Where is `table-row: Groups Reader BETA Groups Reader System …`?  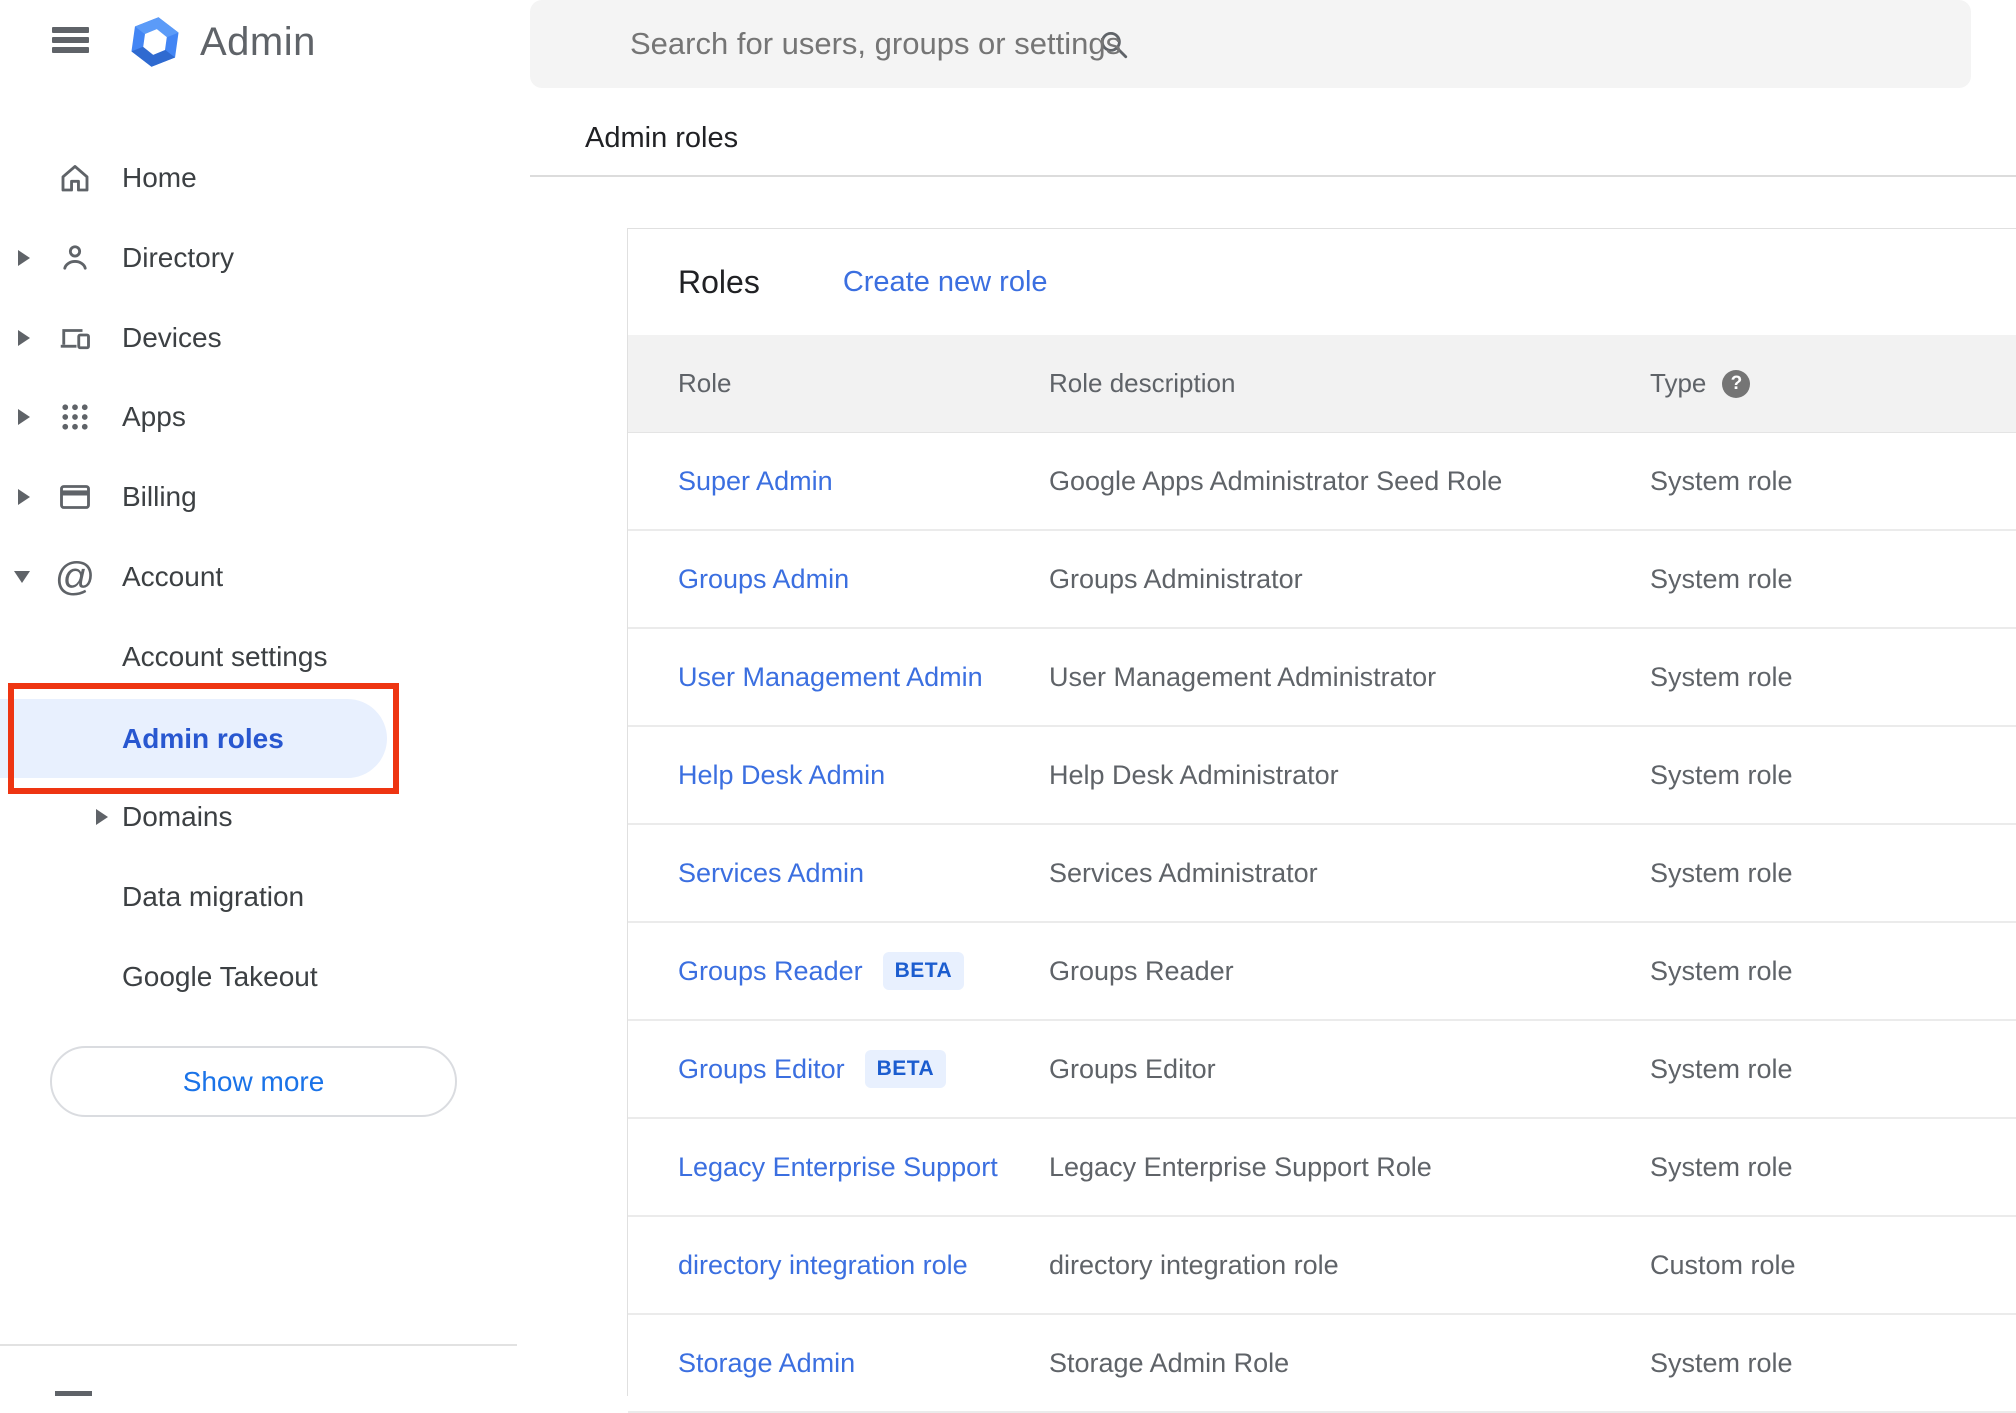
table-row: Groups Reader BETA Groups Reader System … is located at coordinates (1322, 972).